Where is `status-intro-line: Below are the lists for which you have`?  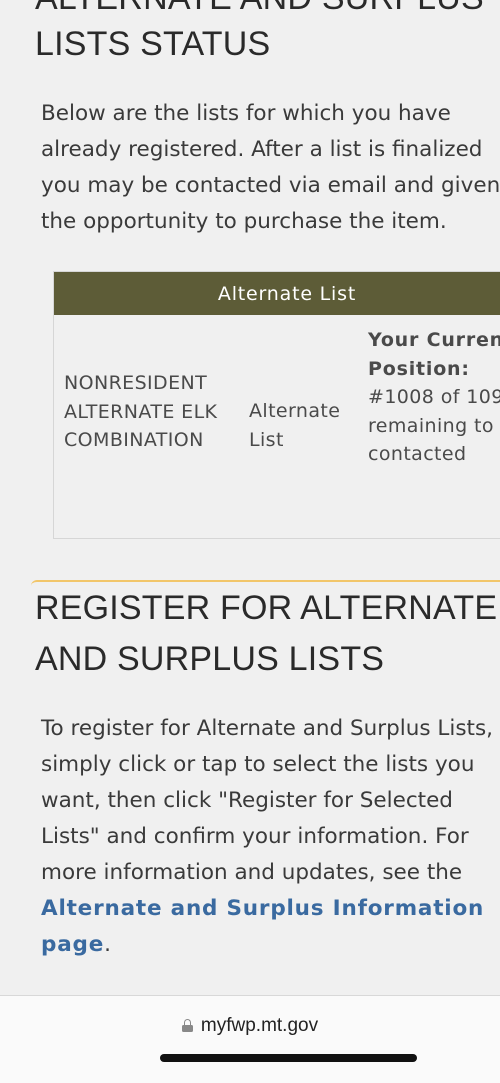
status-intro-line: Below are the lists for which you have is located at coordinates (246, 113).